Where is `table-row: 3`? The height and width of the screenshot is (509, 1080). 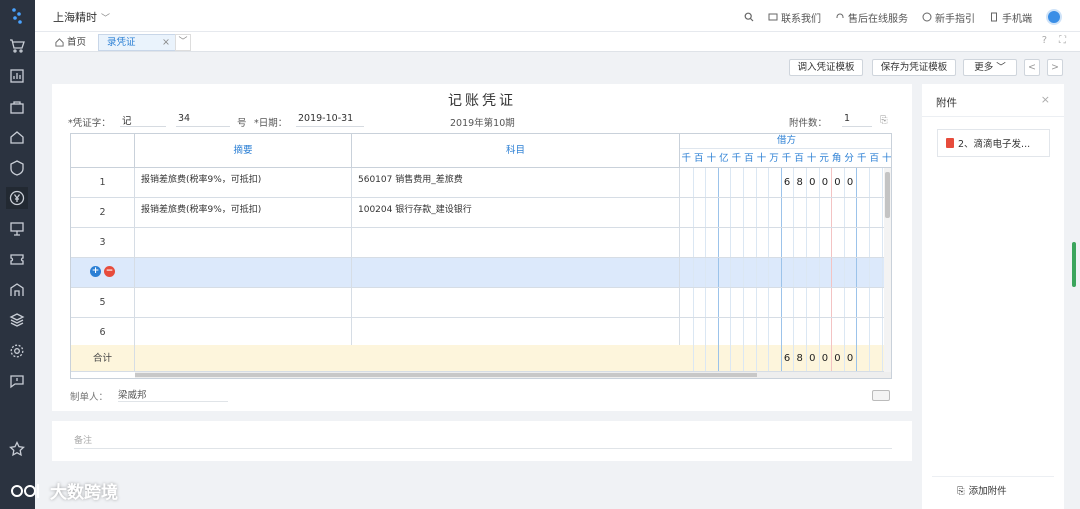 table-row: 3 is located at coordinates (481, 243).